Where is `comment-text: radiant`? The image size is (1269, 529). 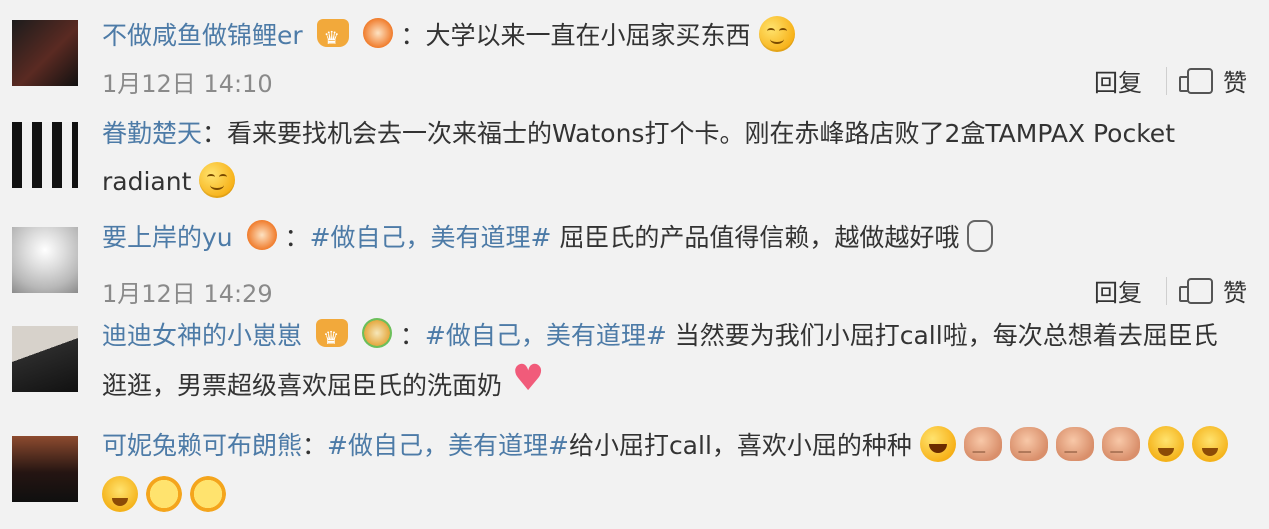 comment-text: radiant is located at coordinates (147, 181).